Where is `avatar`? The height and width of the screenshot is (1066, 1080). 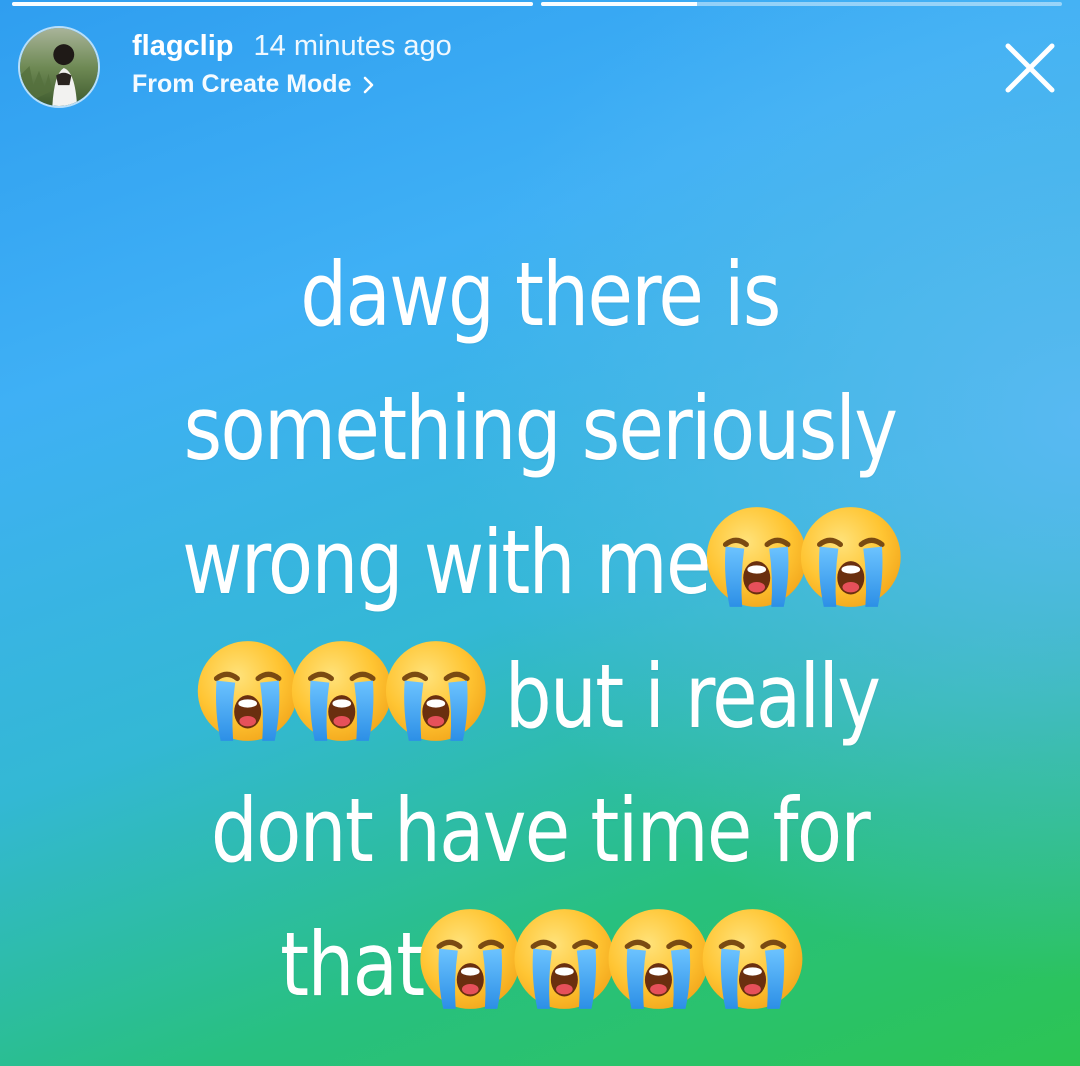
avatar is located at coordinates (59, 67).